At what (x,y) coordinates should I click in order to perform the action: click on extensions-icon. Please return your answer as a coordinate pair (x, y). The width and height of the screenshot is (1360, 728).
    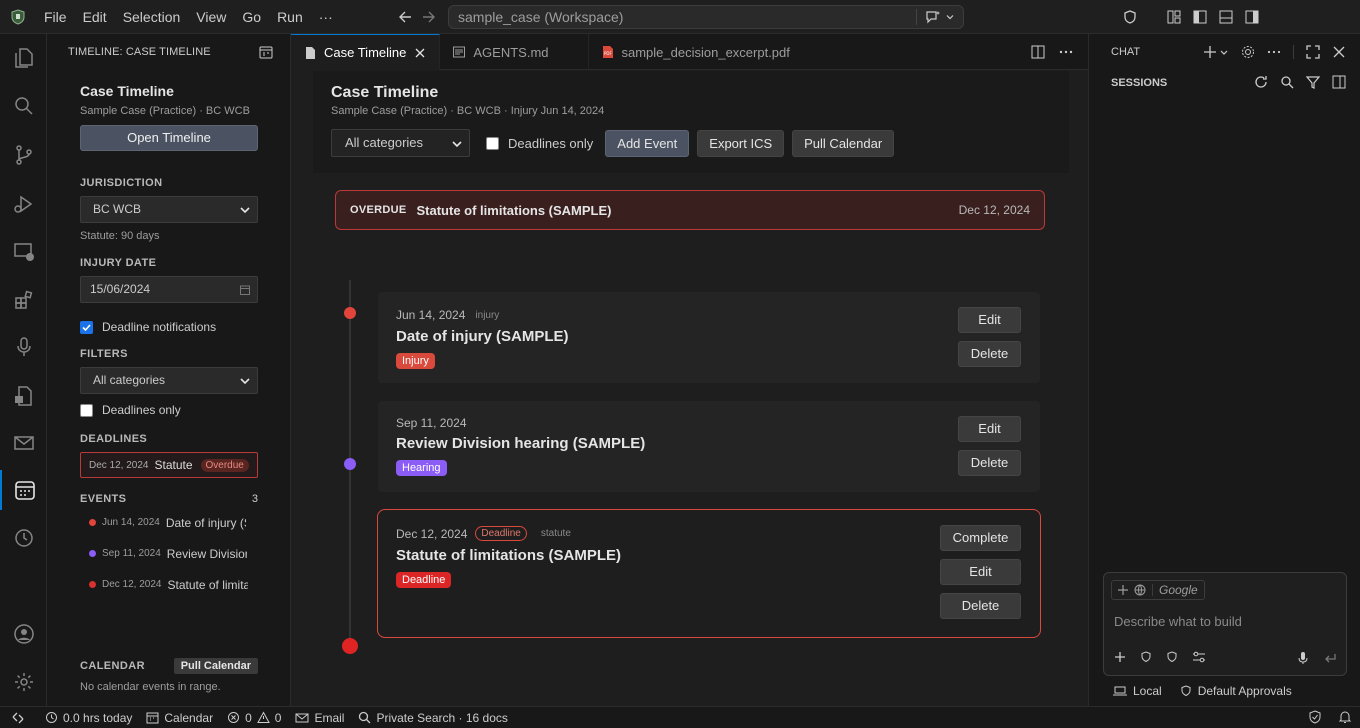
    Looking at the image, I should click on (23, 300).